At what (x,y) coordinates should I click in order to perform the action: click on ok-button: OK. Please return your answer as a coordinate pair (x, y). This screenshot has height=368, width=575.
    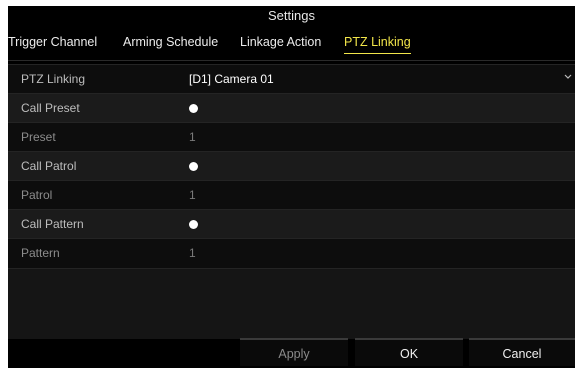
    Looking at the image, I should click on (409, 352).